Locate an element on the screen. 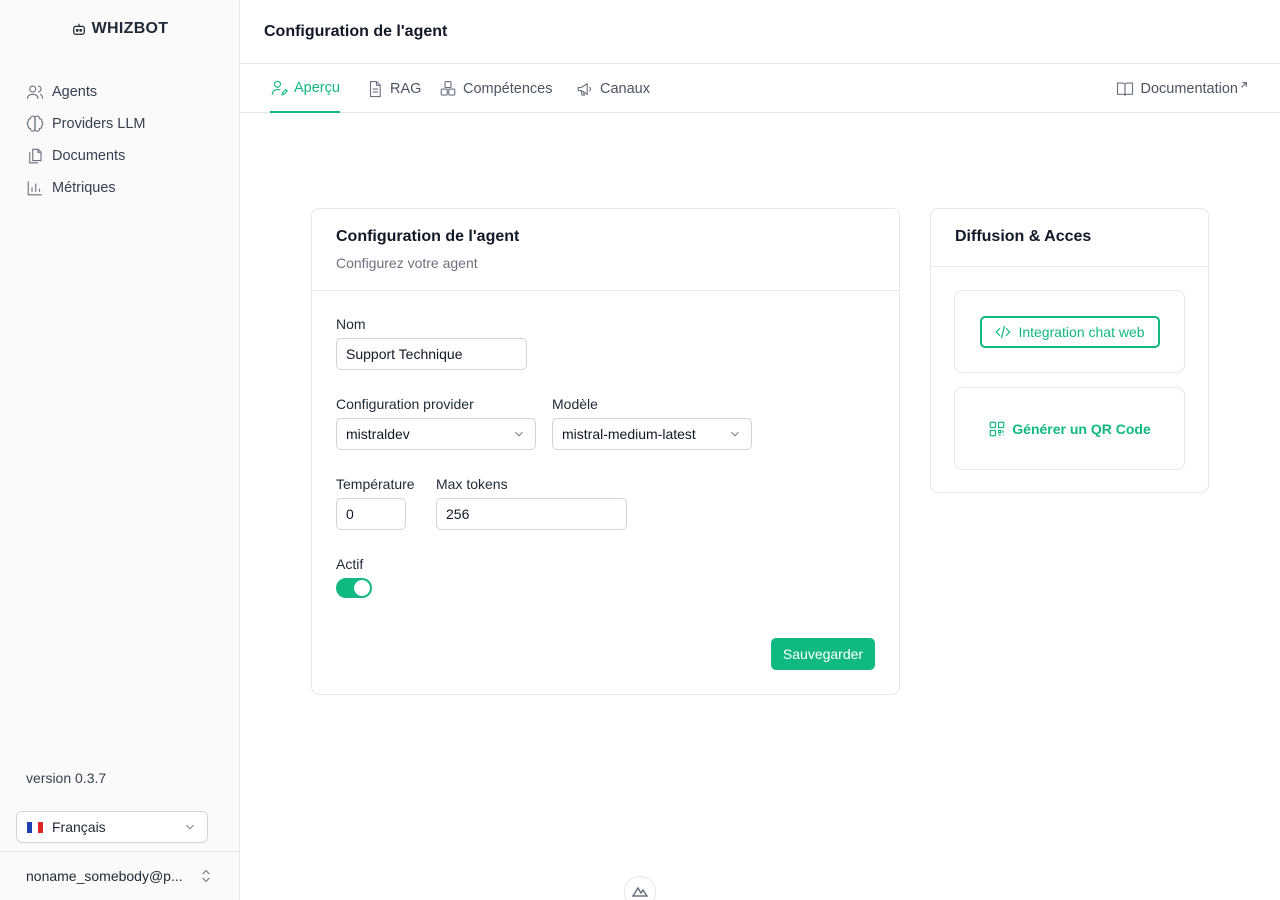 The height and width of the screenshot is (900, 1280). model-select: mistral-medium-latest is located at coordinates (652, 434).